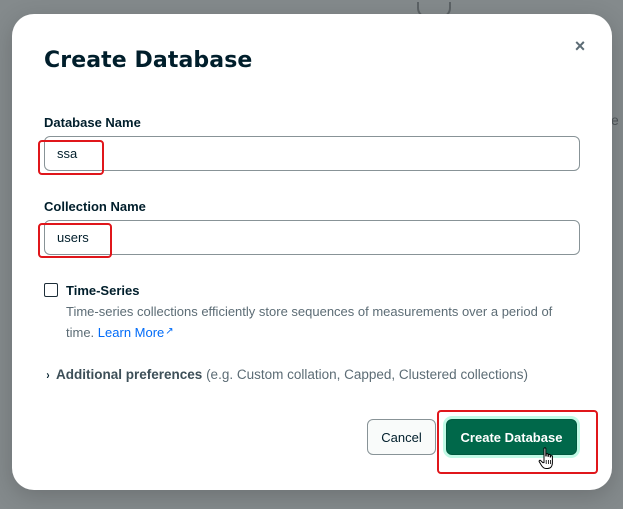 The height and width of the screenshot is (509, 623). Describe the element at coordinates (169, 331) in the screenshot. I see `external-link-icon: ↗` at that location.